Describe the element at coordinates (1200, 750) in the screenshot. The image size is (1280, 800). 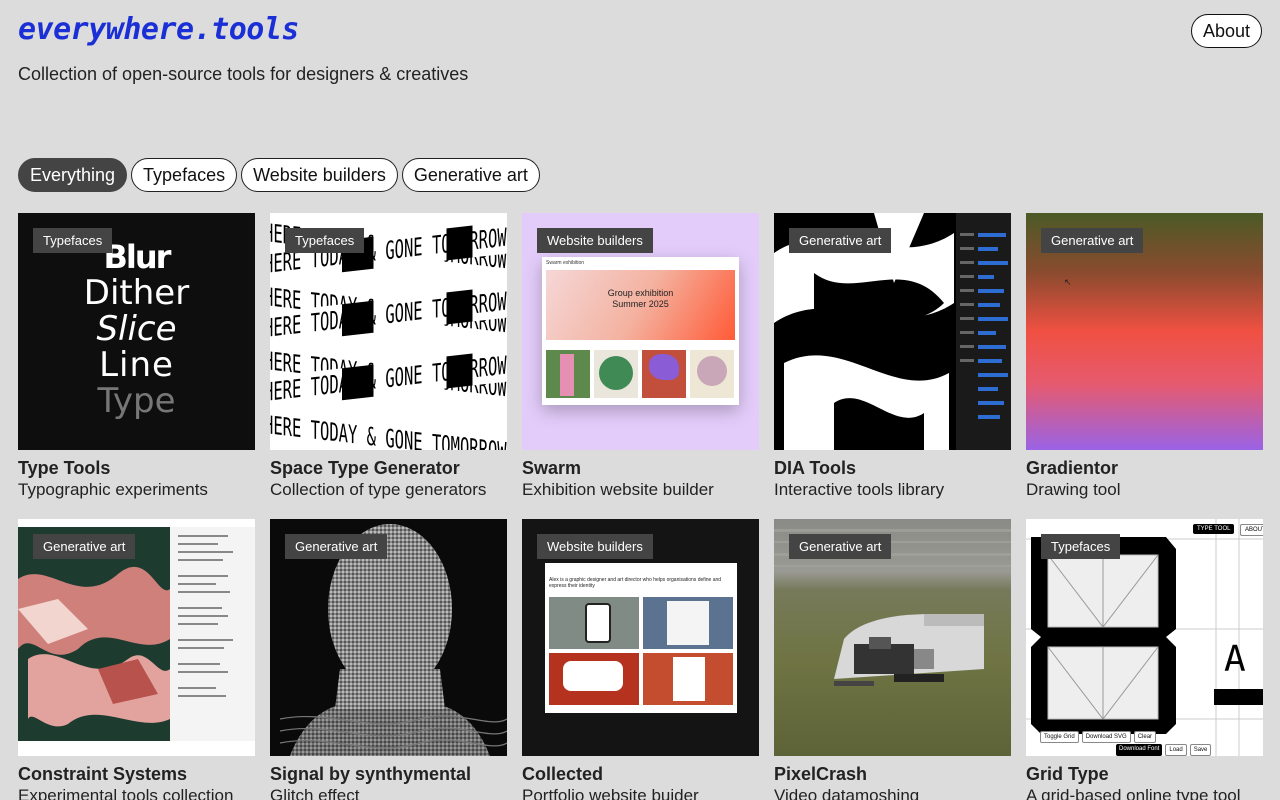
I see `save-button: Save` at that location.